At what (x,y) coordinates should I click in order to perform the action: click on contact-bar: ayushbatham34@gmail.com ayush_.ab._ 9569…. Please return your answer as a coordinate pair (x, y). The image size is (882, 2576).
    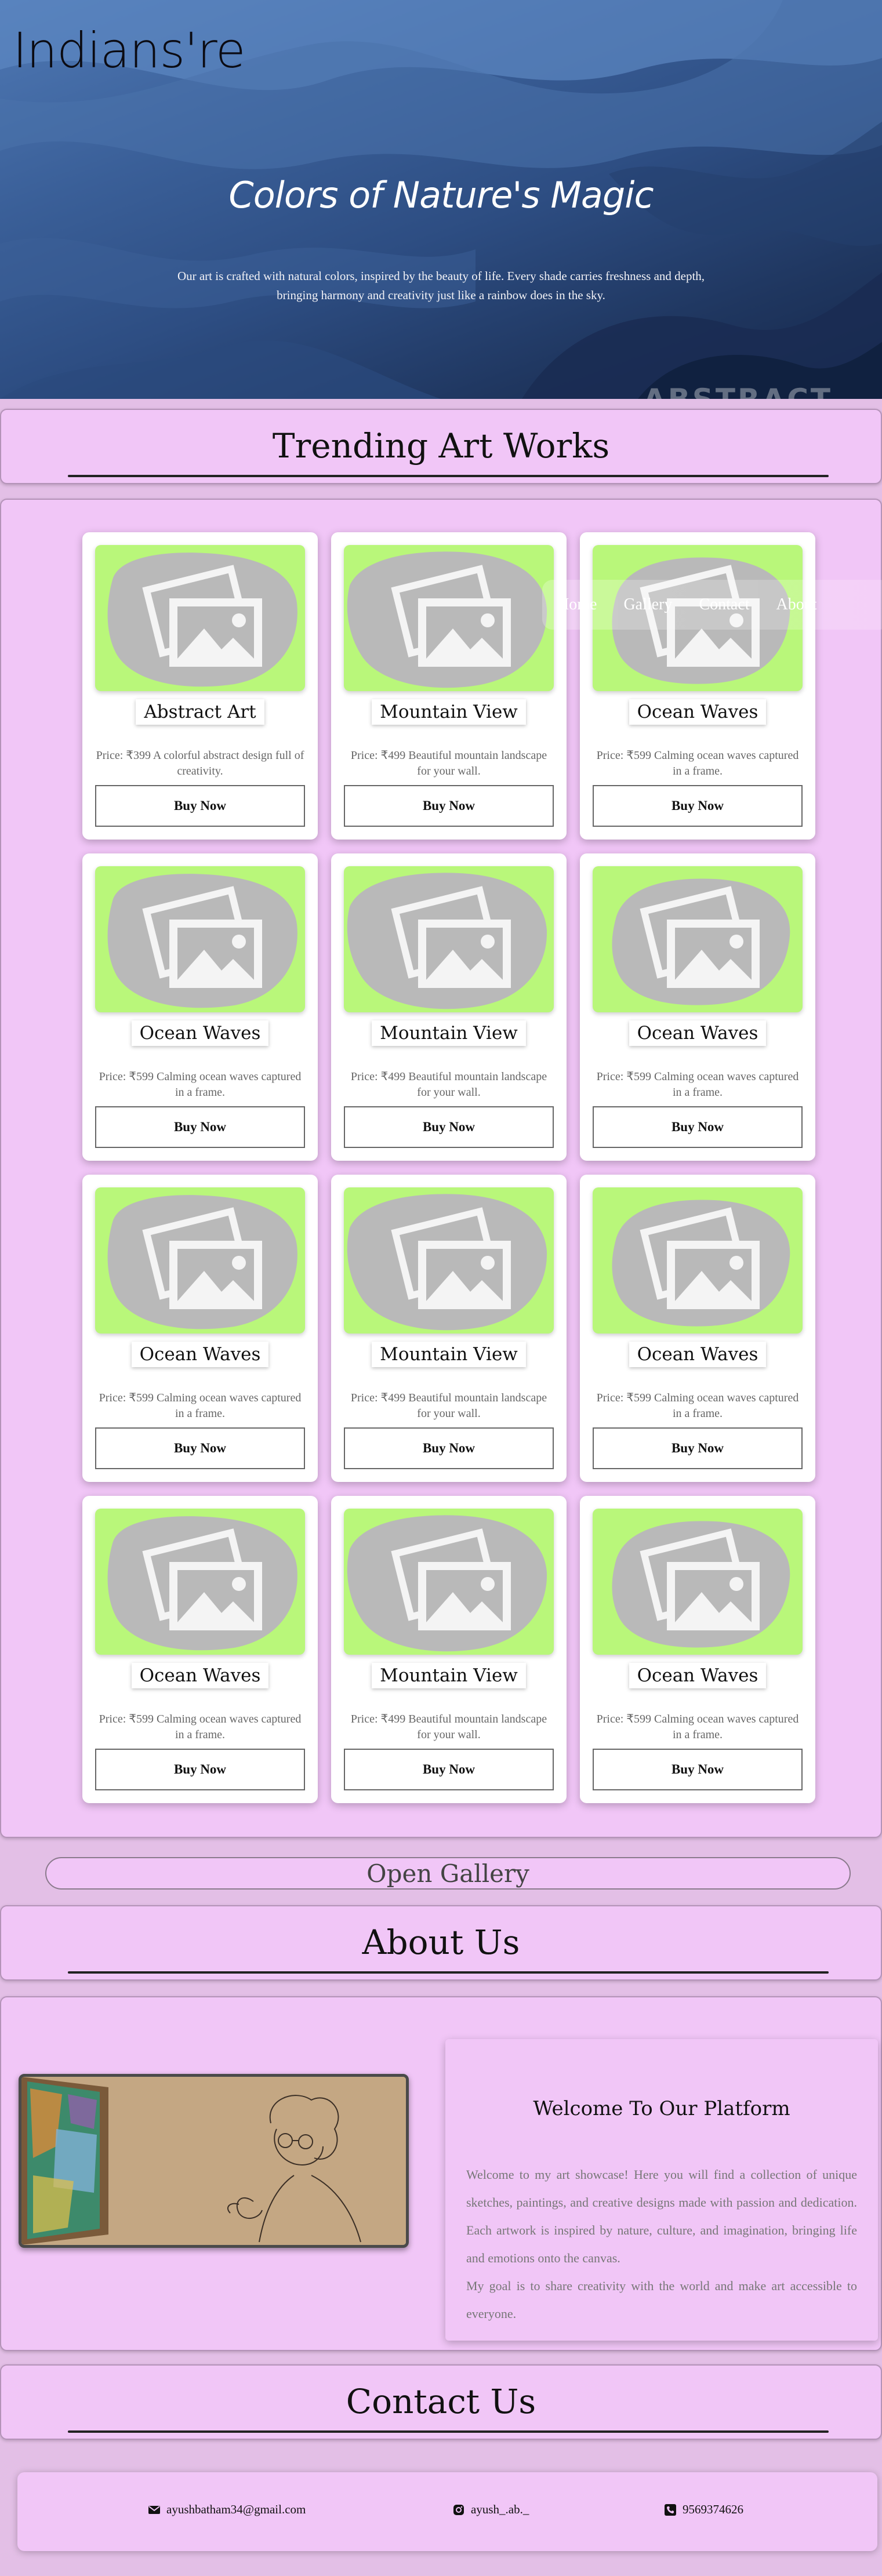
    Looking at the image, I should click on (447, 2511).